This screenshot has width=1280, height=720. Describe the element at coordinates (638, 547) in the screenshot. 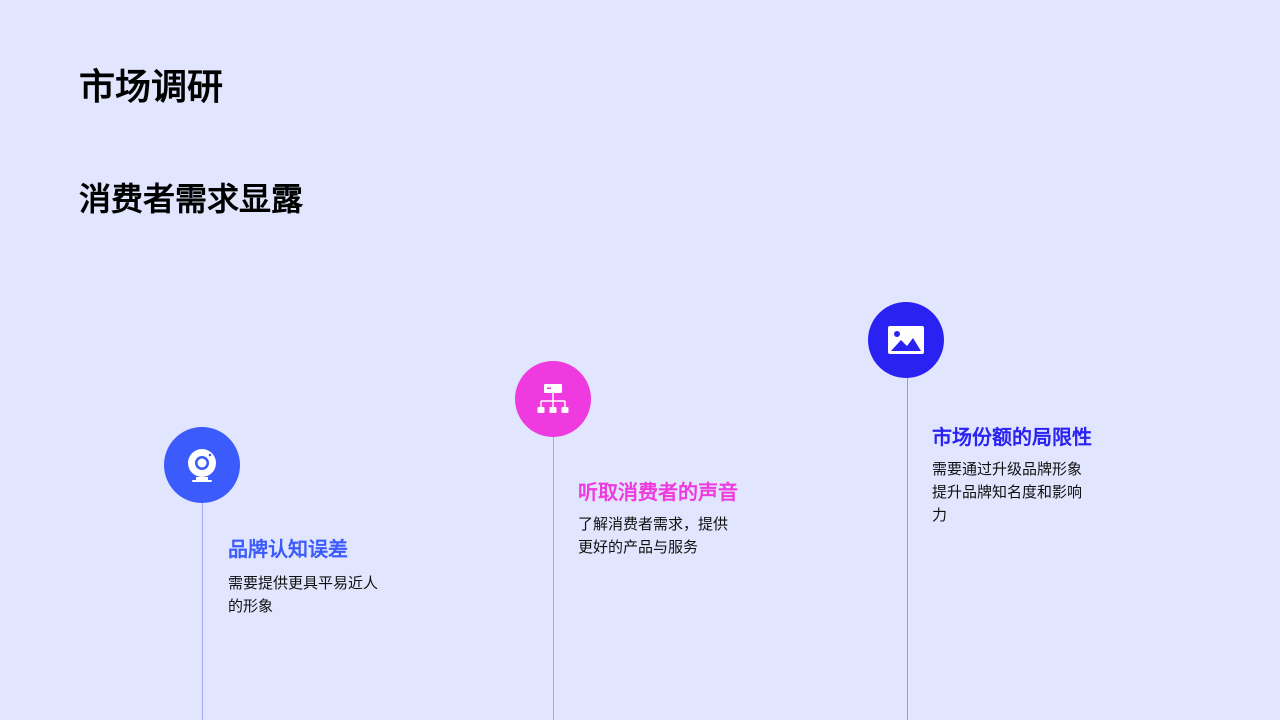

I see `item-desc-2-line-2: 更好的产品与服务` at that location.